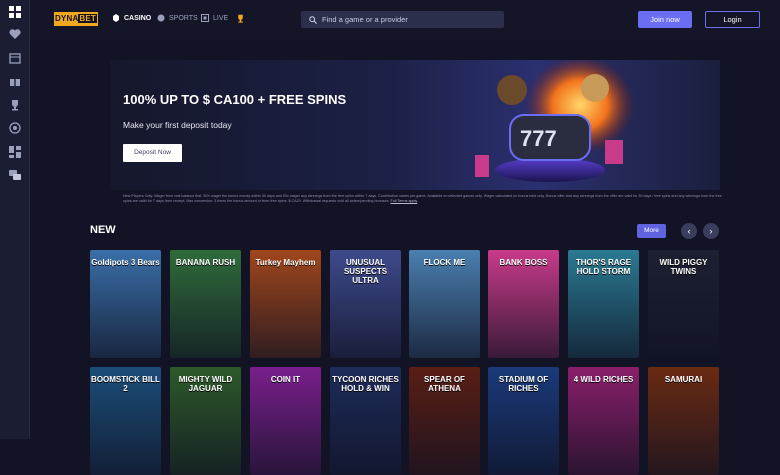 The width and height of the screenshot is (780, 475). Describe the element at coordinates (205, 384) in the screenshot. I see `game-title: MIGHTY WILD JAGUAR` at that location.